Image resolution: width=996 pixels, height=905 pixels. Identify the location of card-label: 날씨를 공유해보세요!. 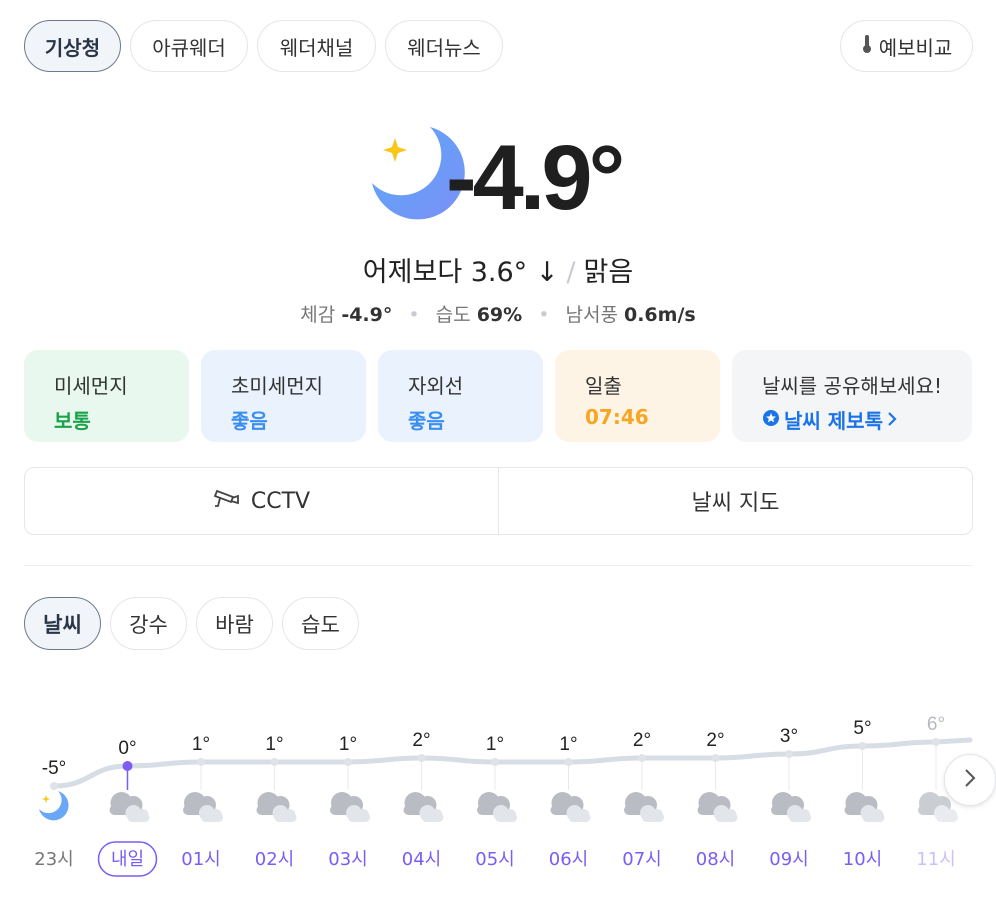
(852, 386).